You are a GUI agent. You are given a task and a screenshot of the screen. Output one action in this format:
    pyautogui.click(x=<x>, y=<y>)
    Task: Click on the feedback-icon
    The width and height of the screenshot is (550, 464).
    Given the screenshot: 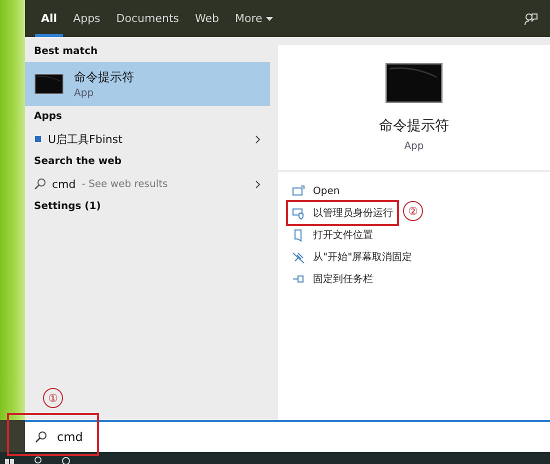 What is the action you would take?
    pyautogui.click(x=531, y=19)
    